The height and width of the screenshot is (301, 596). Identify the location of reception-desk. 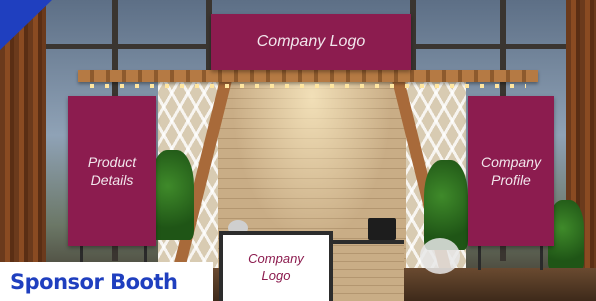
(367, 270).